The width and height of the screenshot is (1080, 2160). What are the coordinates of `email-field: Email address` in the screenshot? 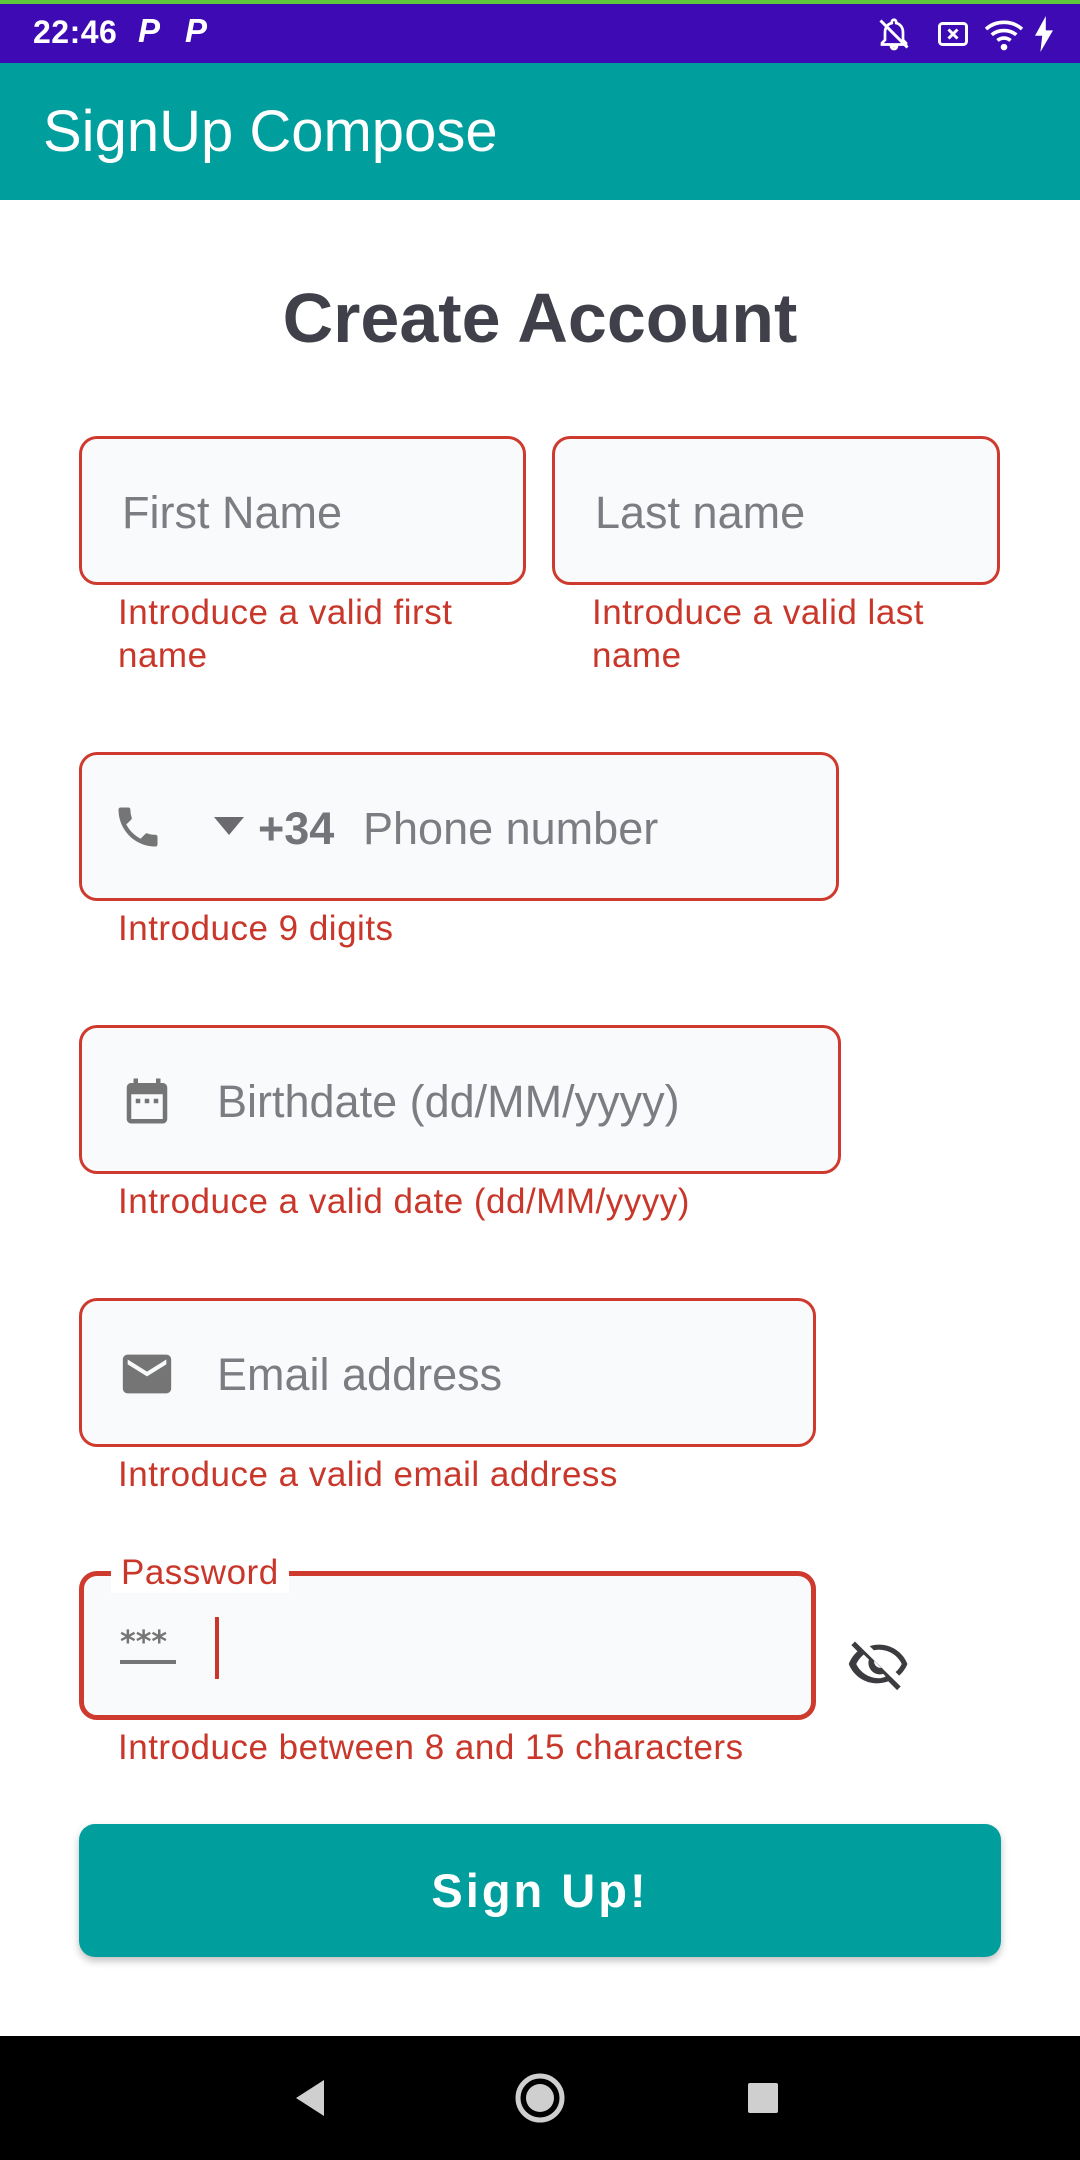 It's located at (447, 1372).